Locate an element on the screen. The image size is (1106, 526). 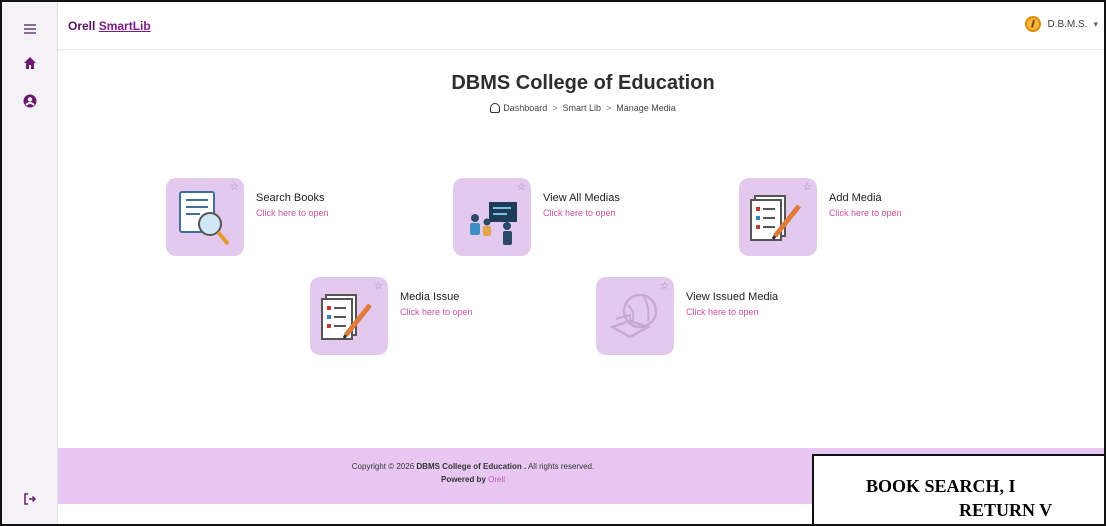
user-circle-icon is located at coordinates (30, 103).